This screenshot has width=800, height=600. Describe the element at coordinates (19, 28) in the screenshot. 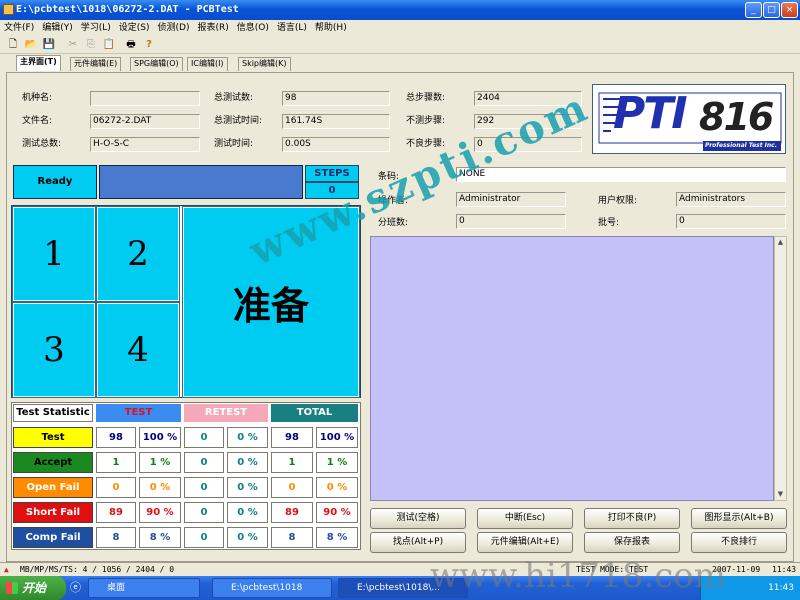

I see `menu-file: 文件(F)` at that location.